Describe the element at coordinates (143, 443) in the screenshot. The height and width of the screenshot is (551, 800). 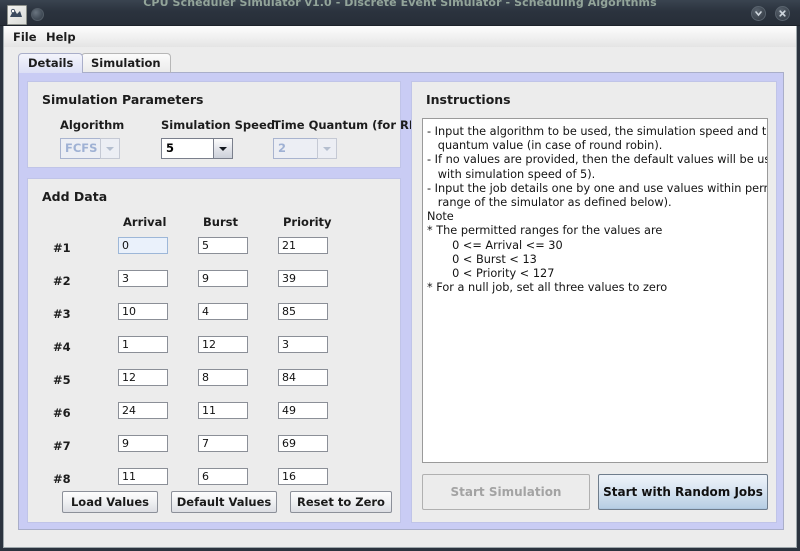
I see `arrival-input-7: 9` at that location.